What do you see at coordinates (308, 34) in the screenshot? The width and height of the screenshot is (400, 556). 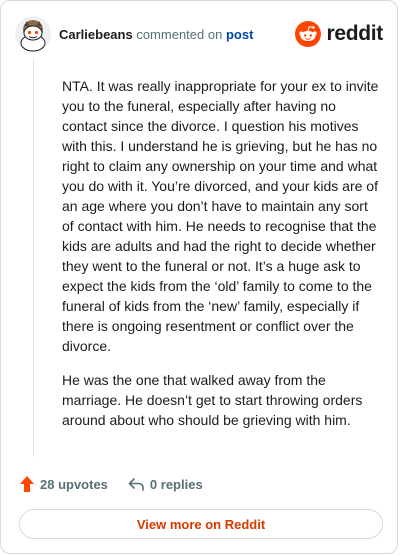 I see `reddit-logo-icon` at bounding box center [308, 34].